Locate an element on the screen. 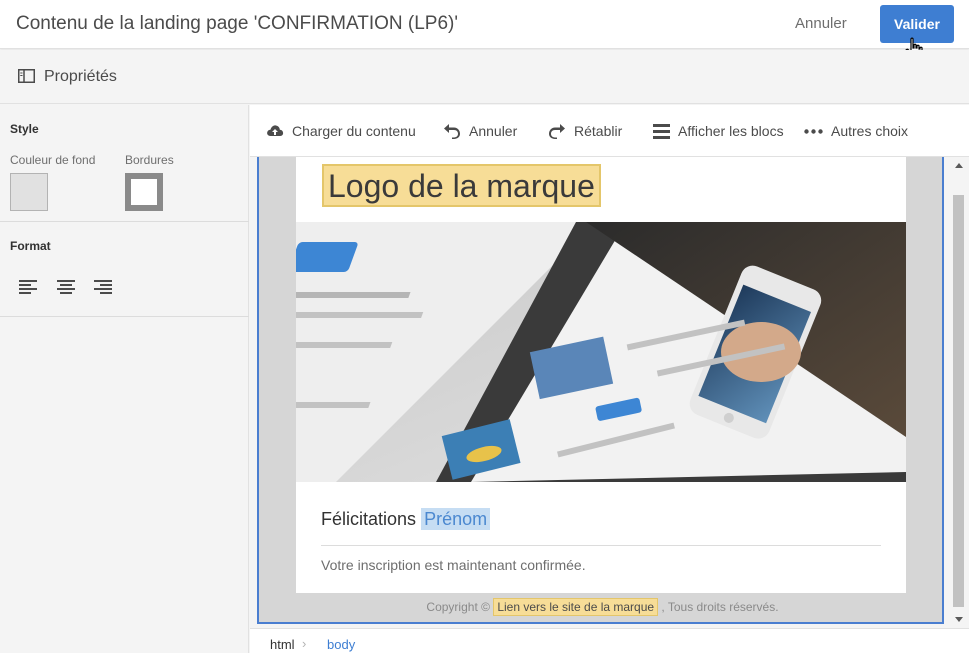  undo-button: Annuler is located at coordinates (480, 131).